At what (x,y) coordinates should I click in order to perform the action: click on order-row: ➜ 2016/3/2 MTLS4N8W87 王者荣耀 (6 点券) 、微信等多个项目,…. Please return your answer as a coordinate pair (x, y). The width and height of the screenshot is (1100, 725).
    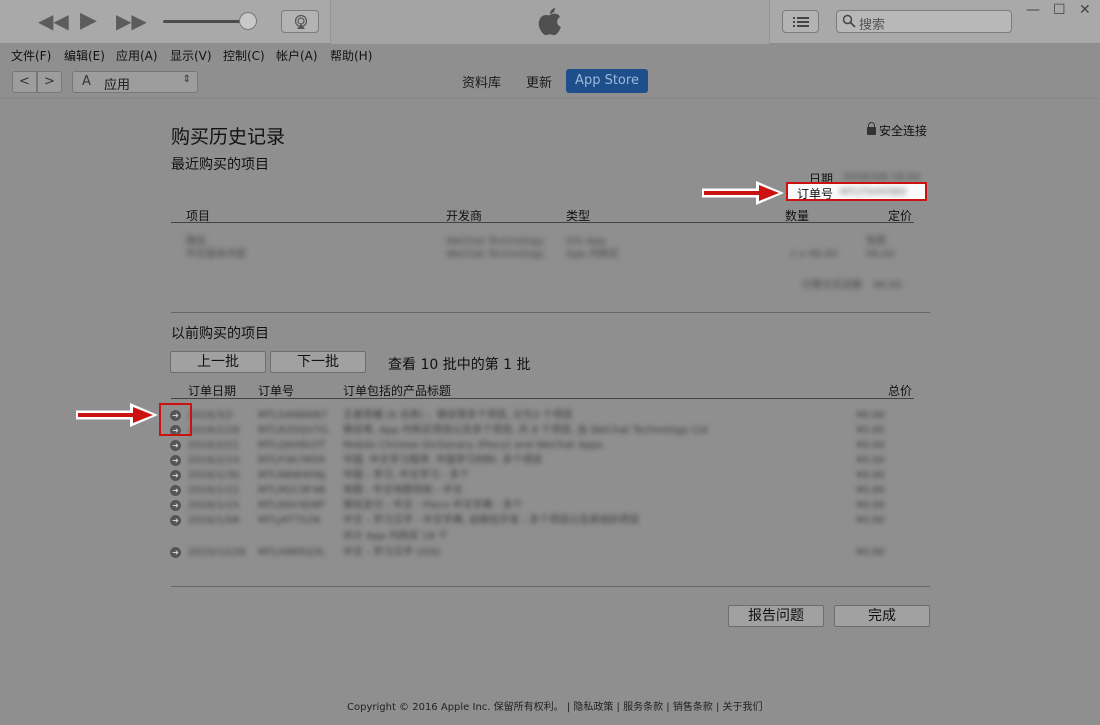
    Looking at the image, I should click on (542, 417).